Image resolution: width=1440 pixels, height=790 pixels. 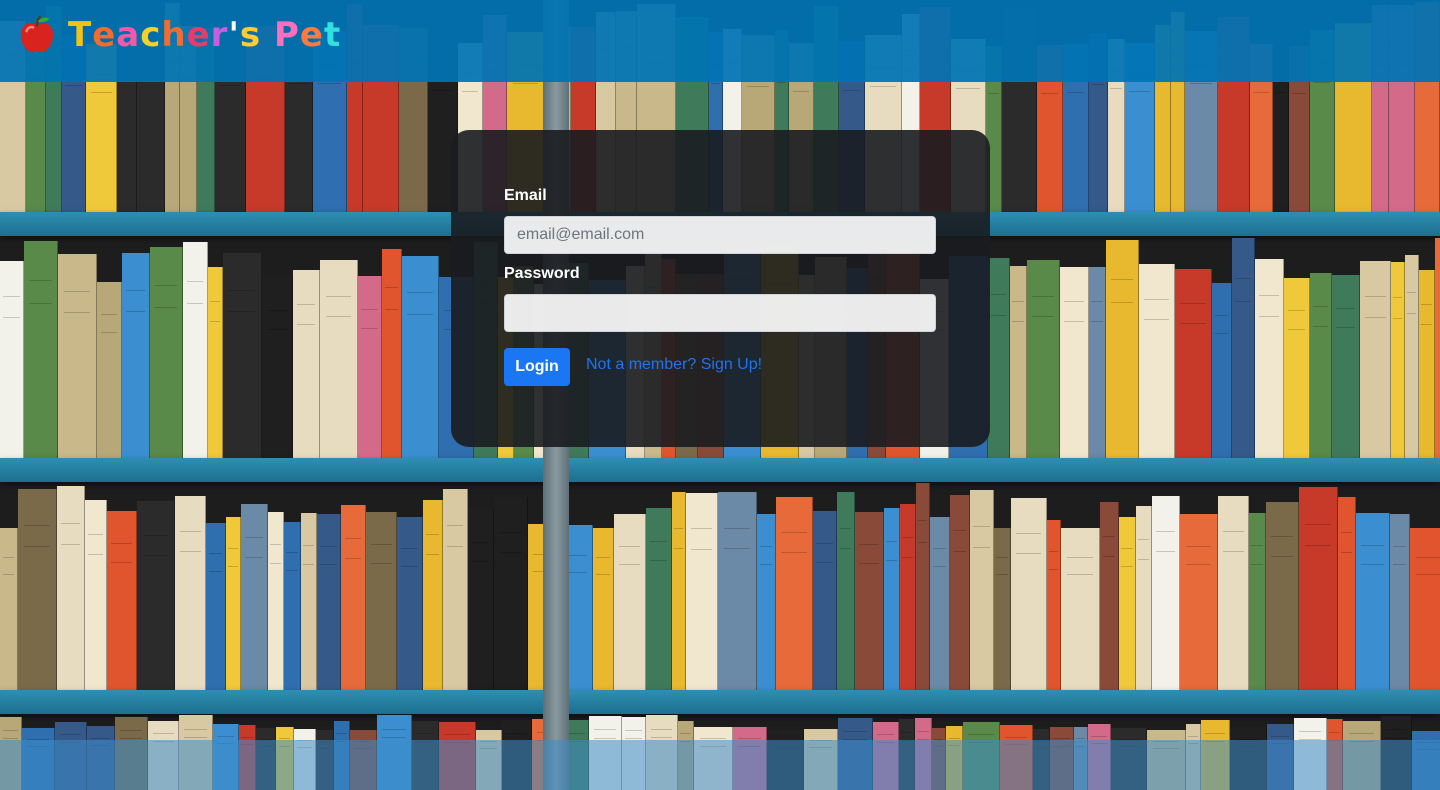 I want to click on apple-icon, so click(x=37, y=34).